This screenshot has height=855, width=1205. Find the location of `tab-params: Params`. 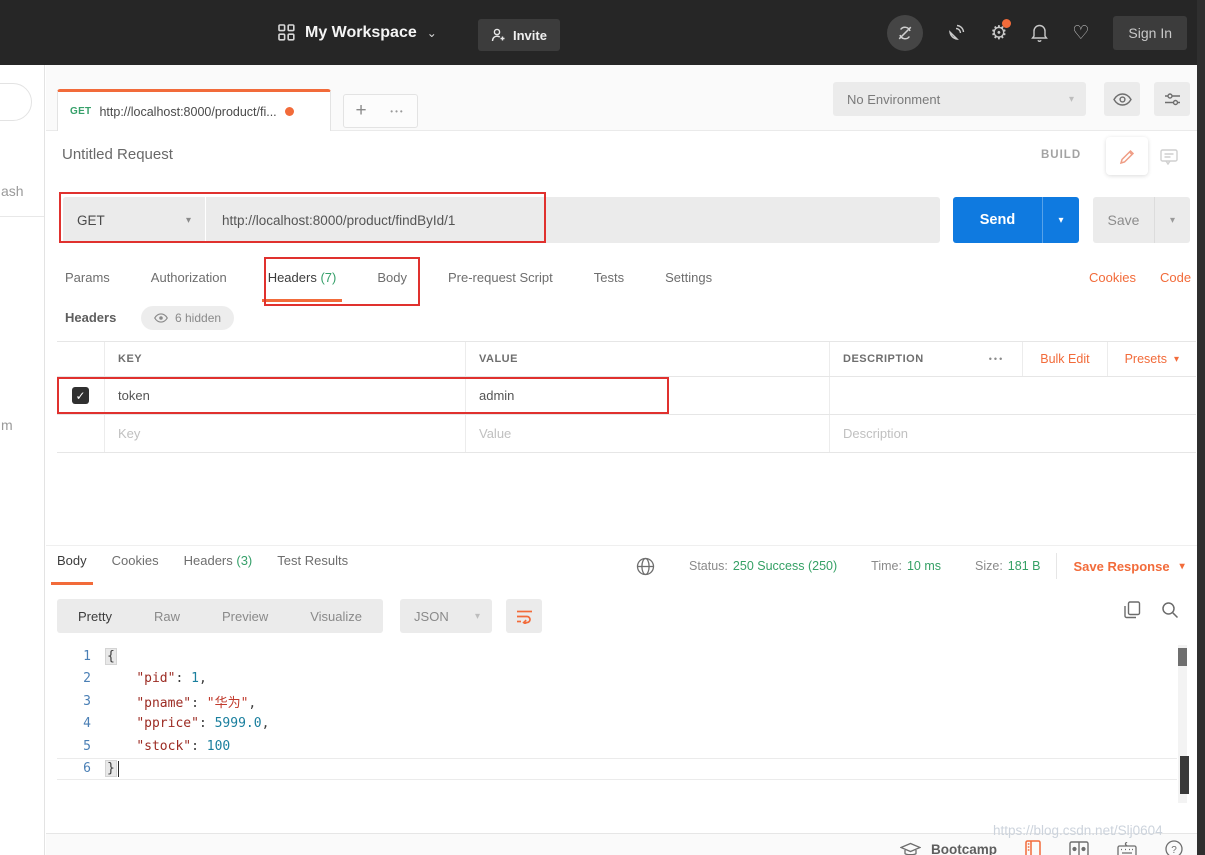

tab-params: Params is located at coordinates (87, 282).